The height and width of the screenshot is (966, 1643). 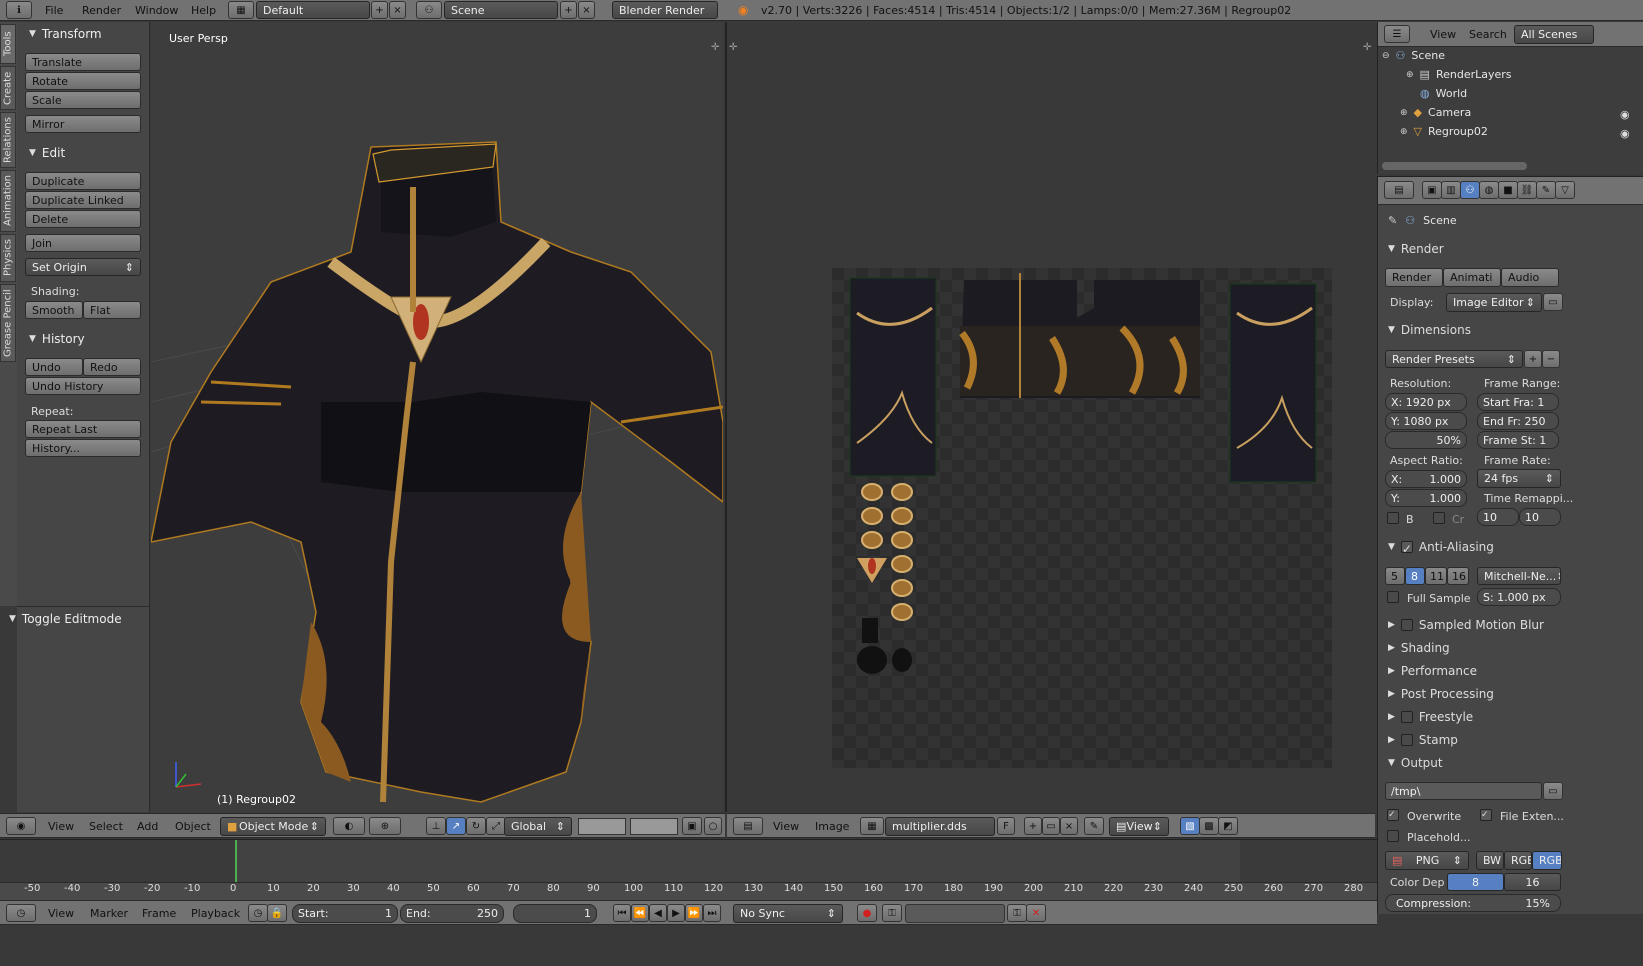 What do you see at coordinates (112, 310) in the screenshot?
I see `flat-button: Flat` at bounding box center [112, 310].